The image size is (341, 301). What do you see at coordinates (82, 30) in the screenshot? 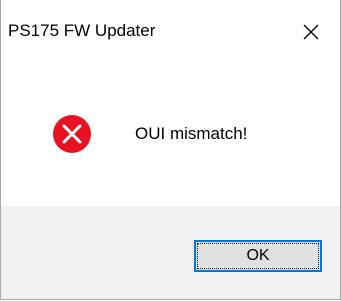
I see `window-title: PS175 FW Updater` at bounding box center [82, 30].